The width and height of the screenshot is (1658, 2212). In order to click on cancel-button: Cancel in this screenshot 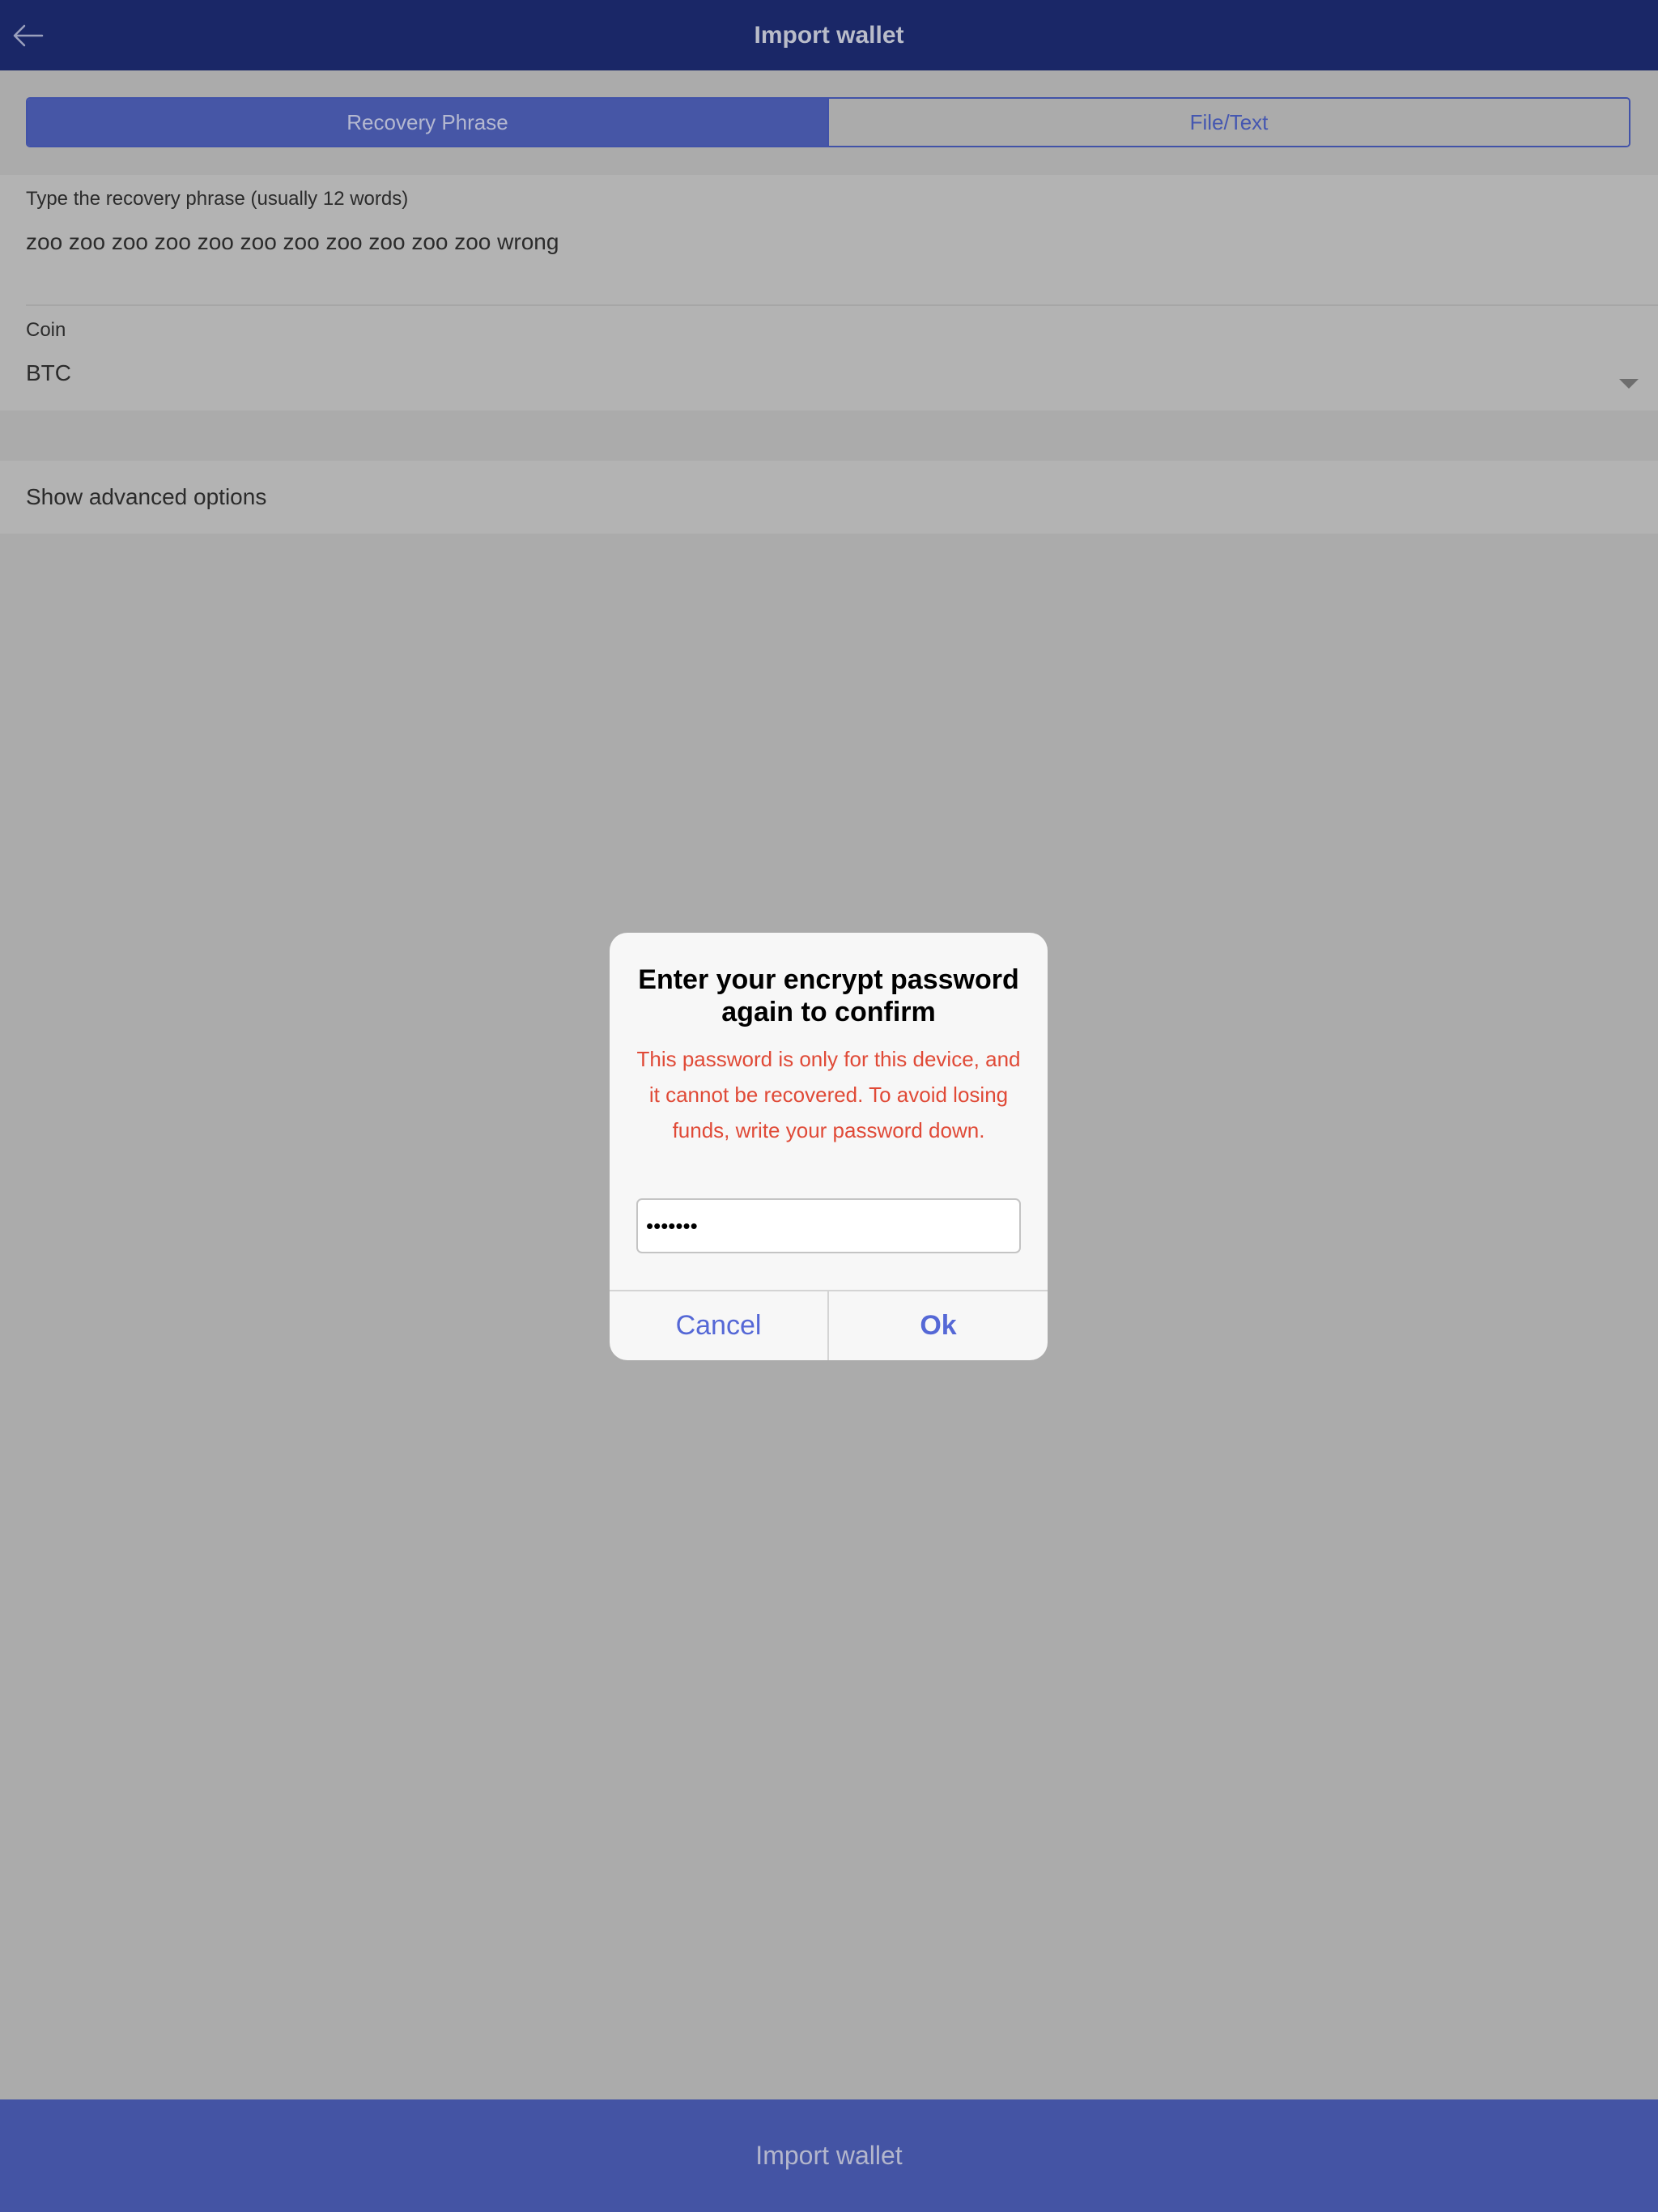, I will do `click(718, 1326)`.